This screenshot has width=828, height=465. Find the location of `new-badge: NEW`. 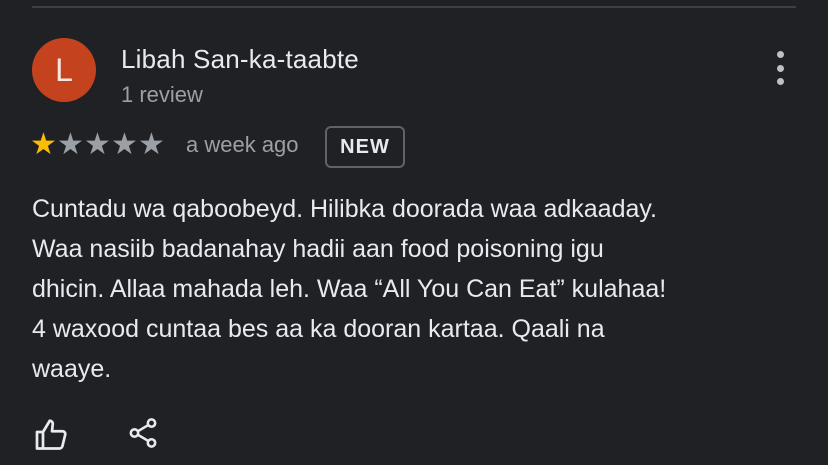

new-badge: NEW is located at coordinates (365, 147).